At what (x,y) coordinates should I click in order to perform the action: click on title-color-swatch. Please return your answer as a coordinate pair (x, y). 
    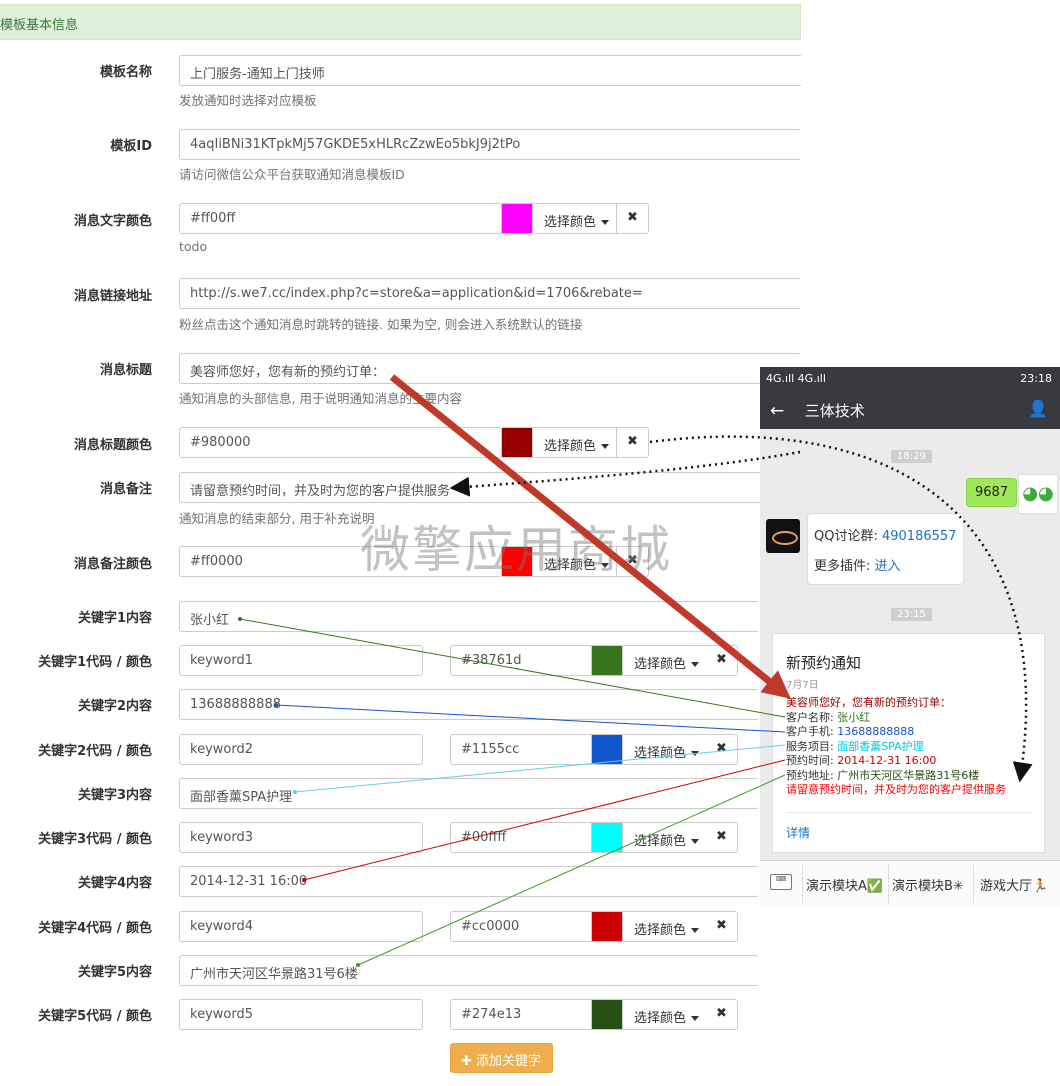
    Looking at the image, I should click on (517, 442).